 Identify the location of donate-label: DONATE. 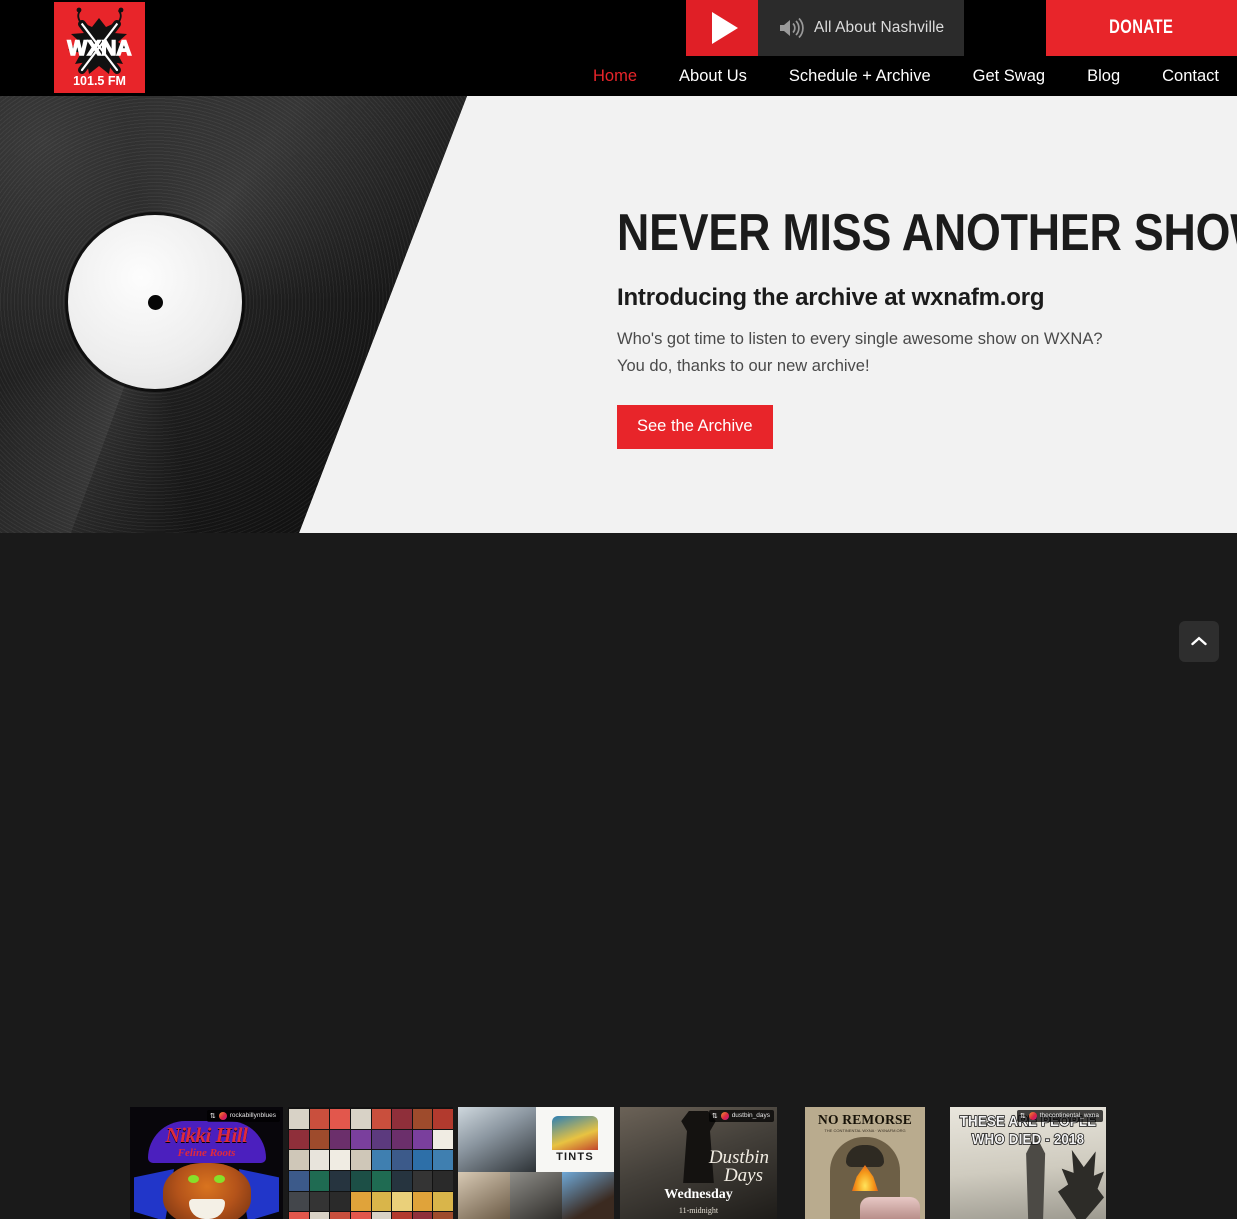
(1141, 27).